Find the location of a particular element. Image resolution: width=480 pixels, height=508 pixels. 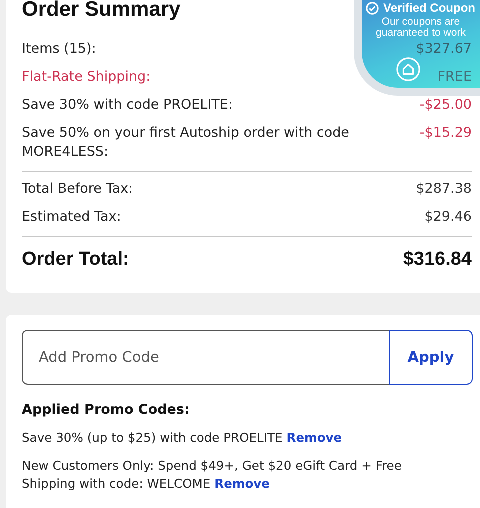

applied-code-text: New Customers Only: Spend $49+, Get $20 eGift Card + Free Shipping with code: WELCOME Remove is located at coordinates (212, 475).